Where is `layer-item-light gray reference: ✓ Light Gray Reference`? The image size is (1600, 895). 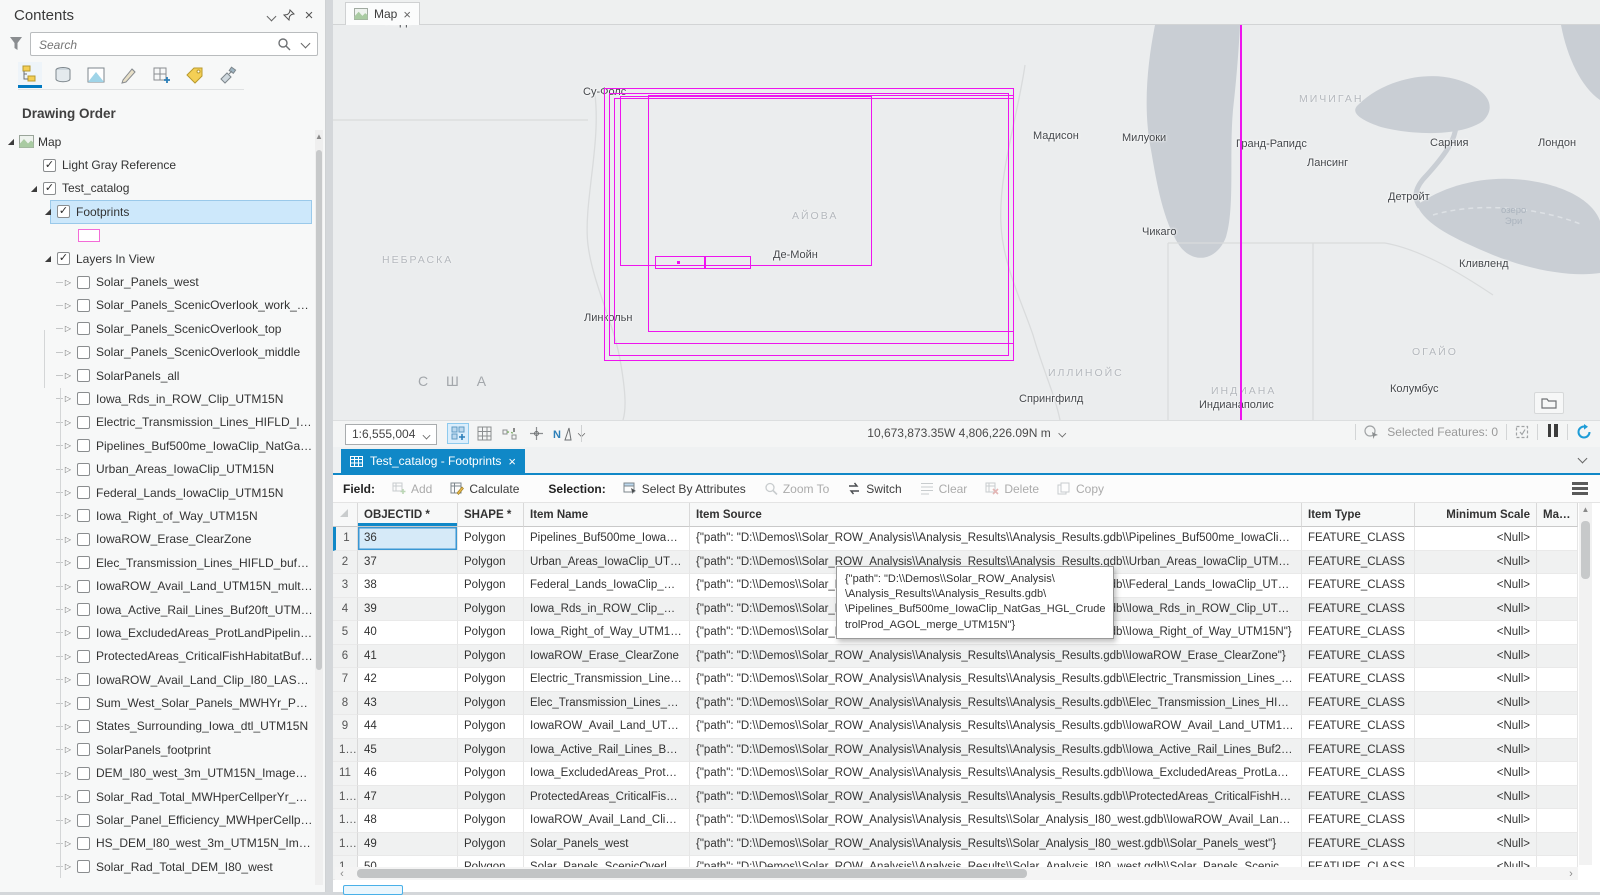 layer-item-light gray reference: ✓ Light Gray Reference is located at coordinates (157, 164).